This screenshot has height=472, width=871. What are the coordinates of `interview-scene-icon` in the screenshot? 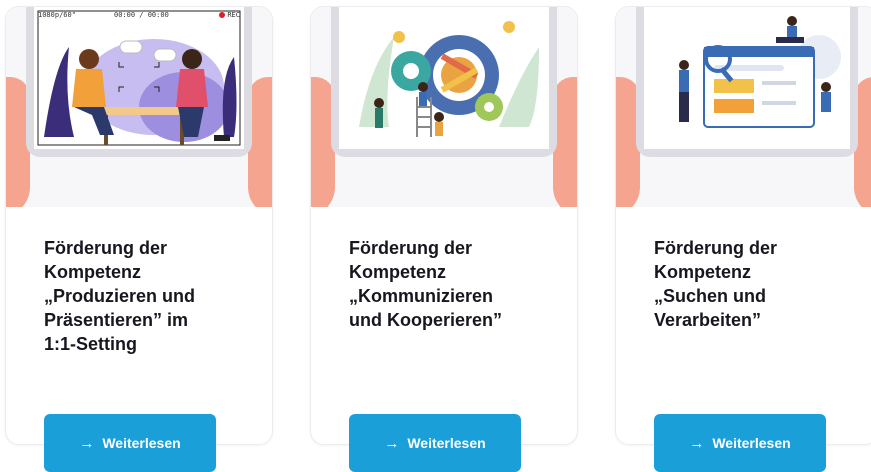 It's located at (139, 78).